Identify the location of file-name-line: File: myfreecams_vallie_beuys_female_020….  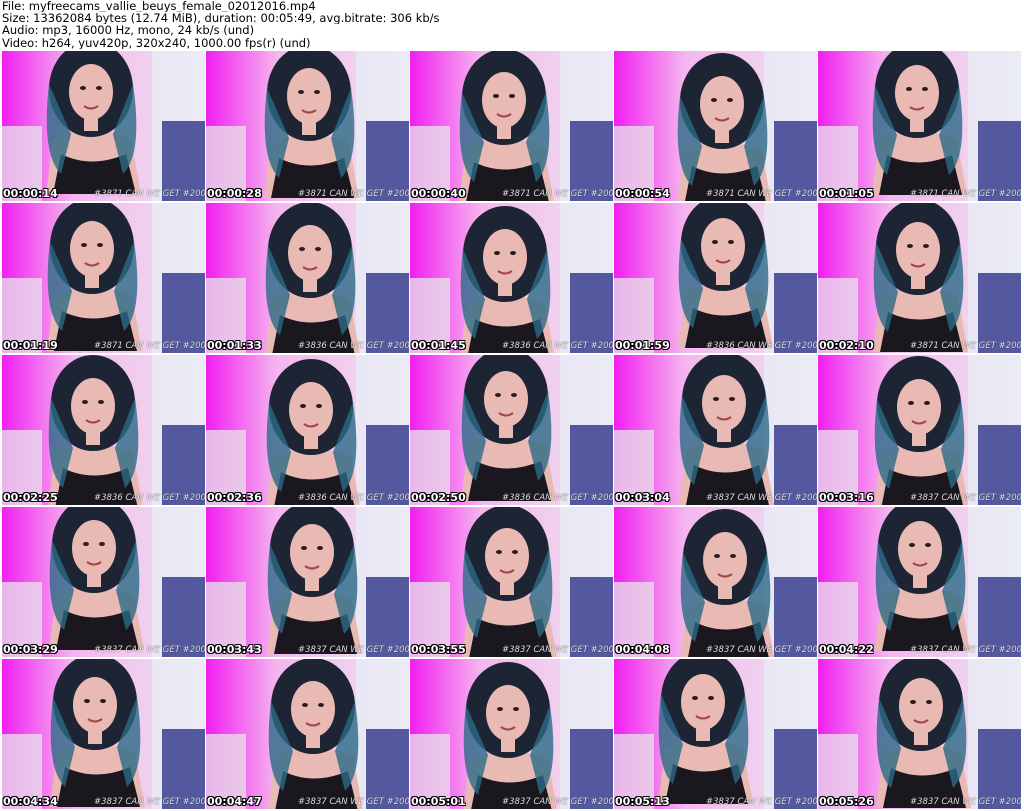
(159, 6).